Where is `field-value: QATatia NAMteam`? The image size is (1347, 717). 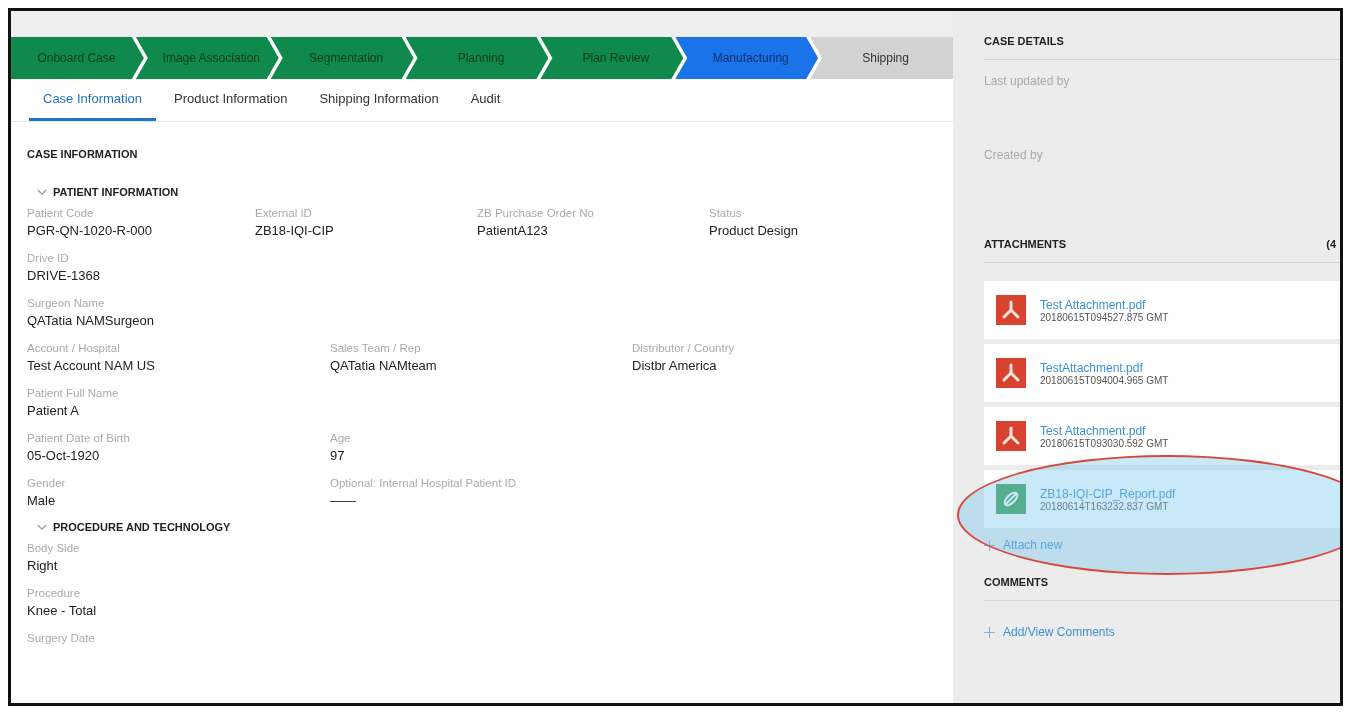 field-value: QATatia NAMteam is located at coordinates (384, 366).